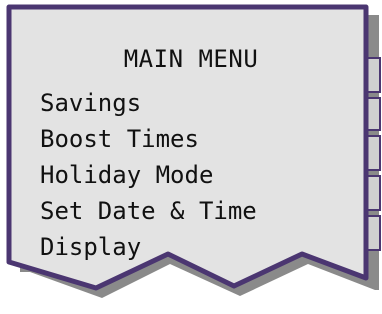  I want to click on menu-item-savings: Savings, so click(148, 103).